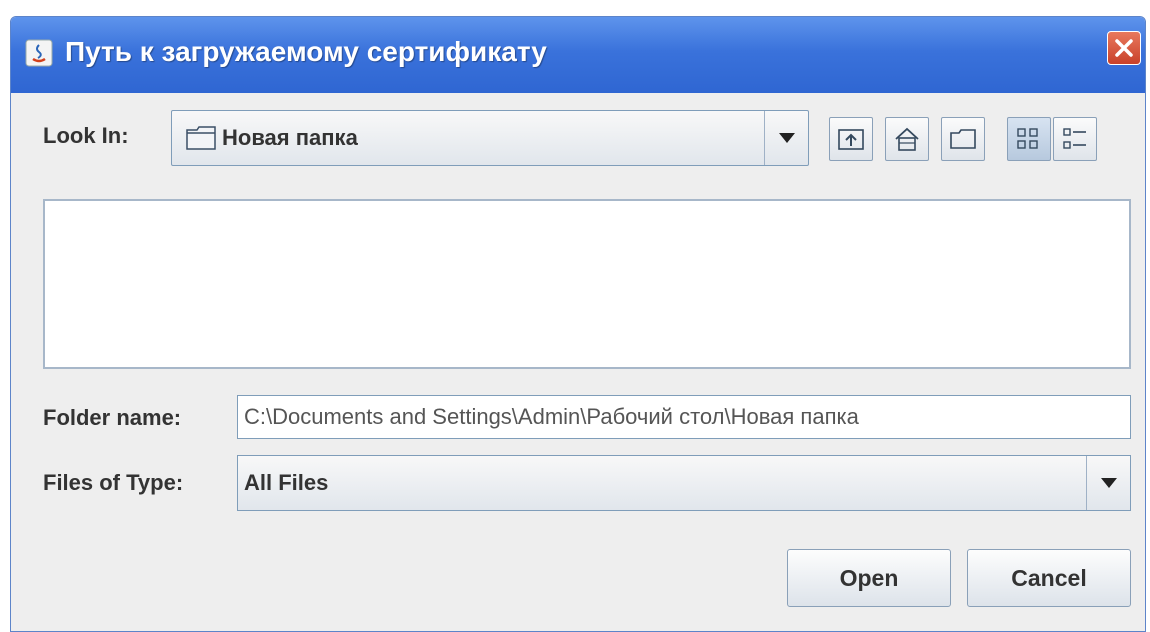 The width and height of the screenshot is (1150, 632). I want to click on close-icon, so click(1124, 48).